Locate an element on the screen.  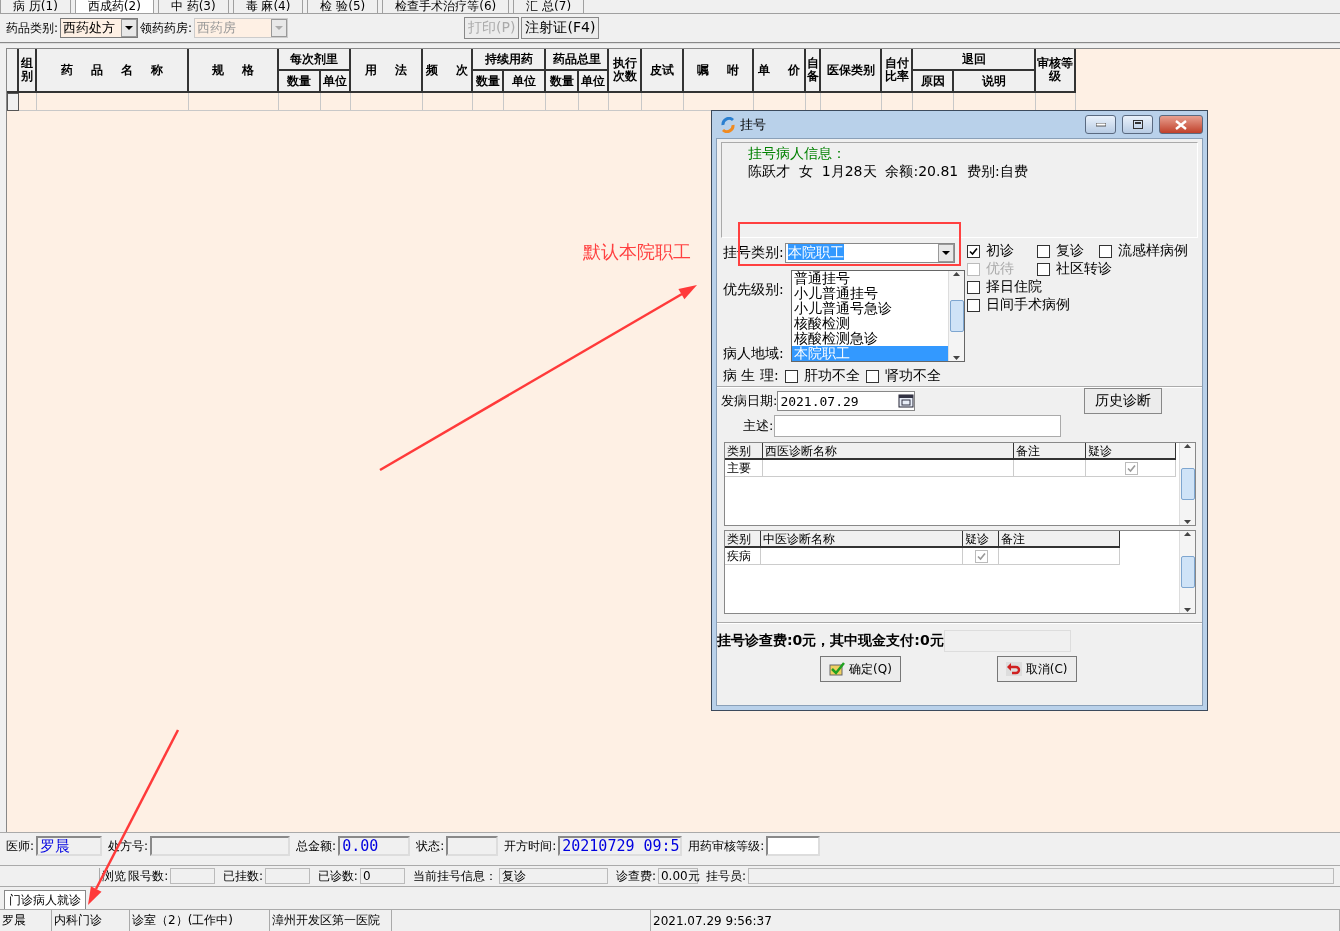
maximize-button is located at coordinates (1137, 124).